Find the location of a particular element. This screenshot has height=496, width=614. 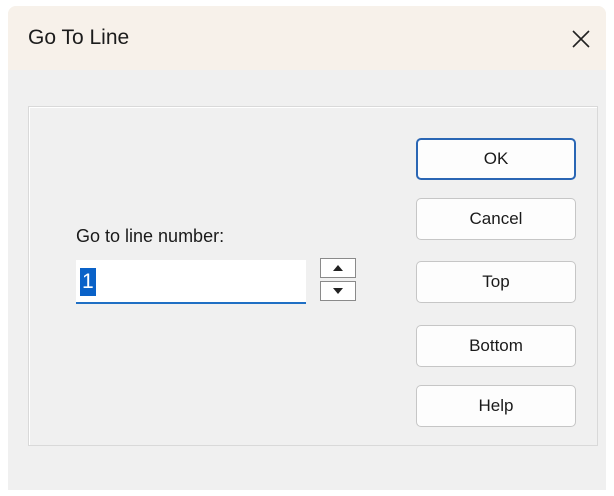

arrow-down-icon is located at coordinates (338, 291).